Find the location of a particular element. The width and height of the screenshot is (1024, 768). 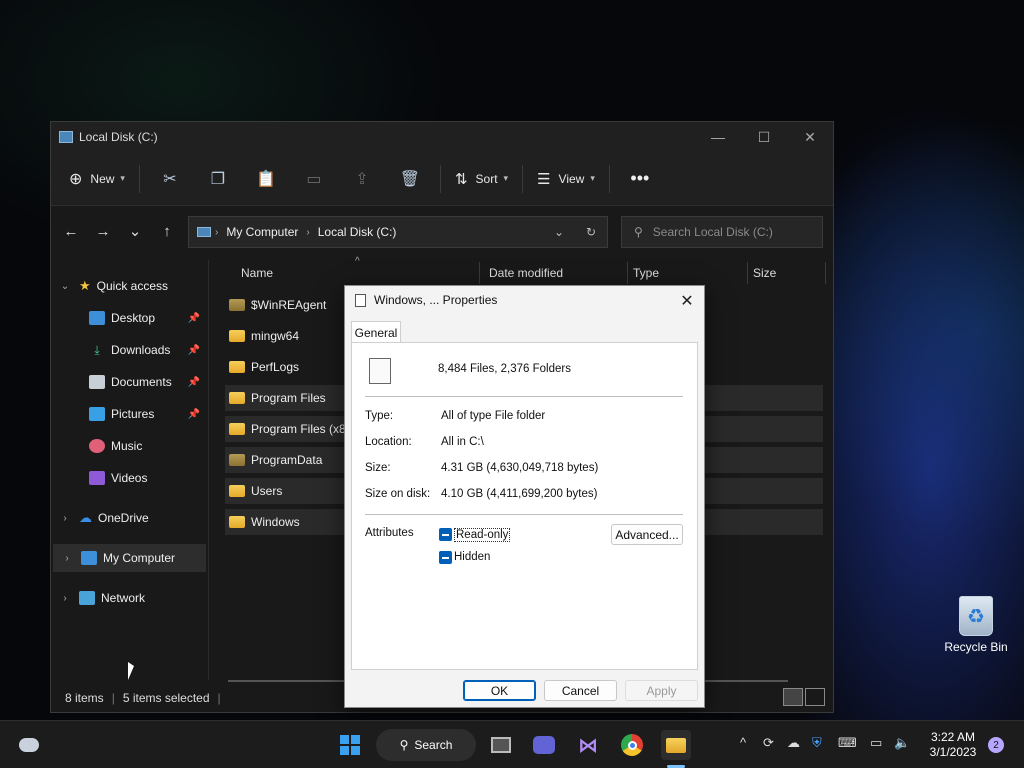

chevron-right-icon: › is located at coordinates (308, 232).